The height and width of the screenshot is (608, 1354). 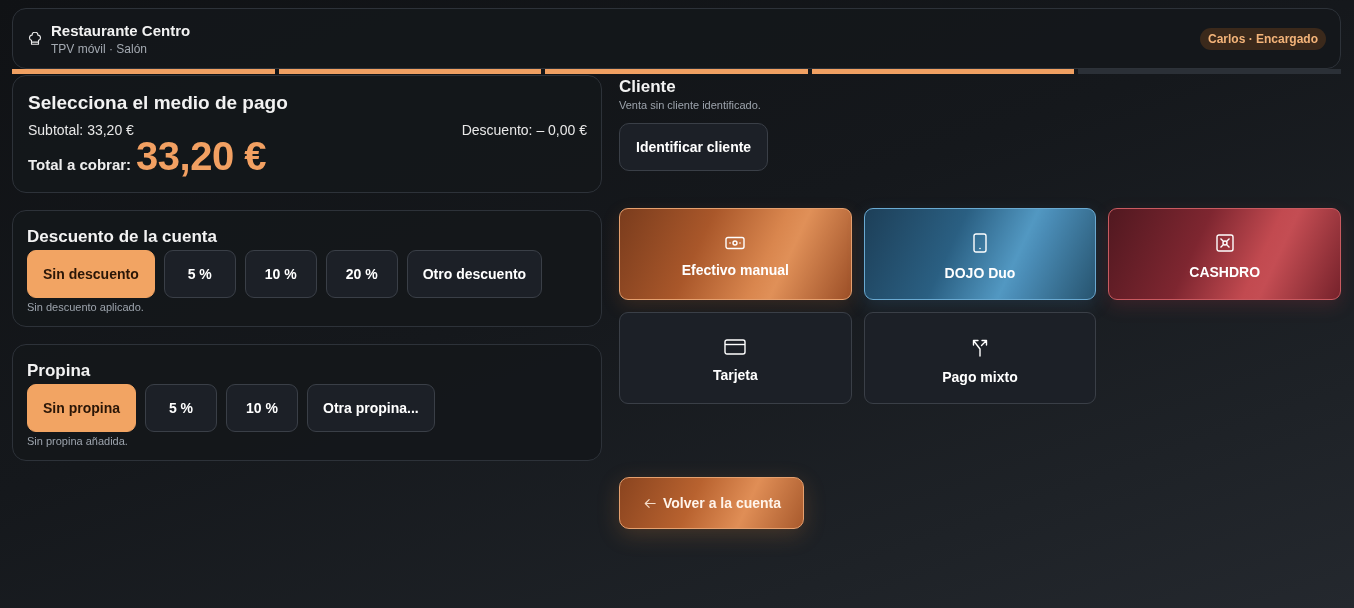 What do you see at coordinates (81, 408) in the screenshot?
I see `tip-option: Sin propina` at bounding box center [81, 408].